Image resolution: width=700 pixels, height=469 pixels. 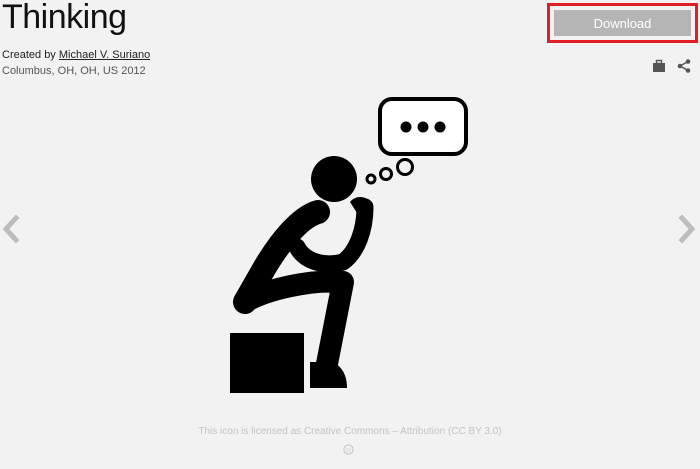 What do you see at coordinates (671, 66) in the screenshot?
I see `icon-tools` at bounding box center [671, 66].